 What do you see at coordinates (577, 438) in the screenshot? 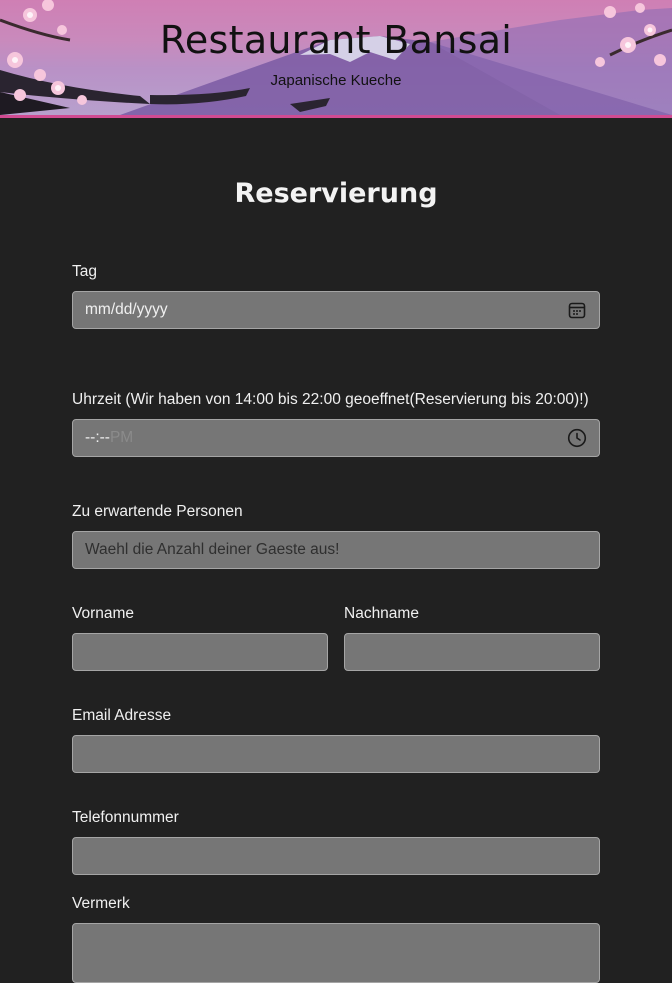
I see `clock-icon` at bounding box center [577, 438].